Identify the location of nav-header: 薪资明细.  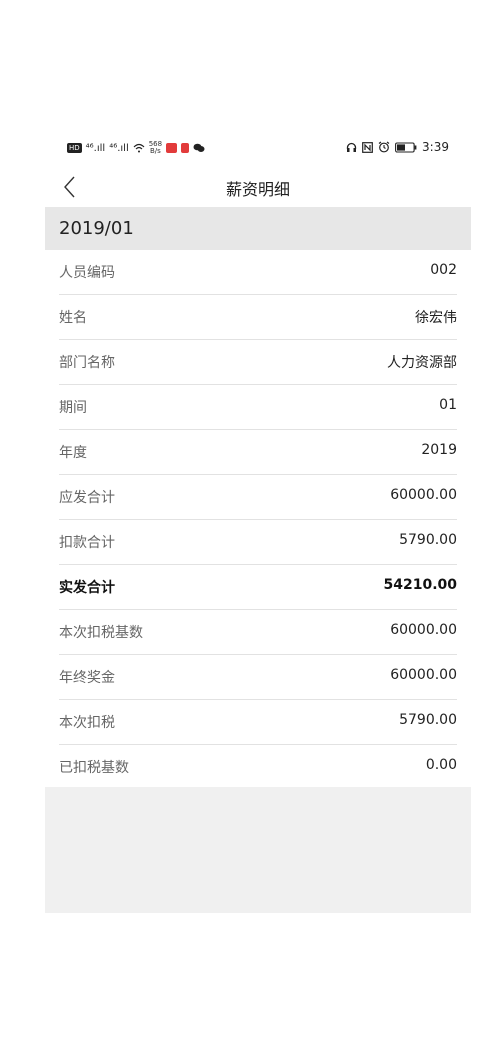
(258, 187).